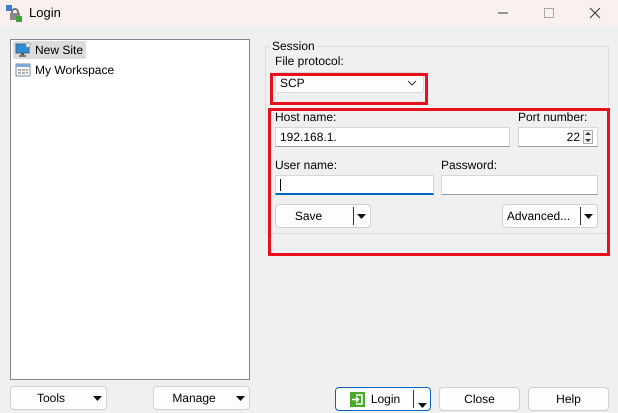 The width and height of the screenshot is (618, 413). I want to click on monitor-icon, so click(23, 50).